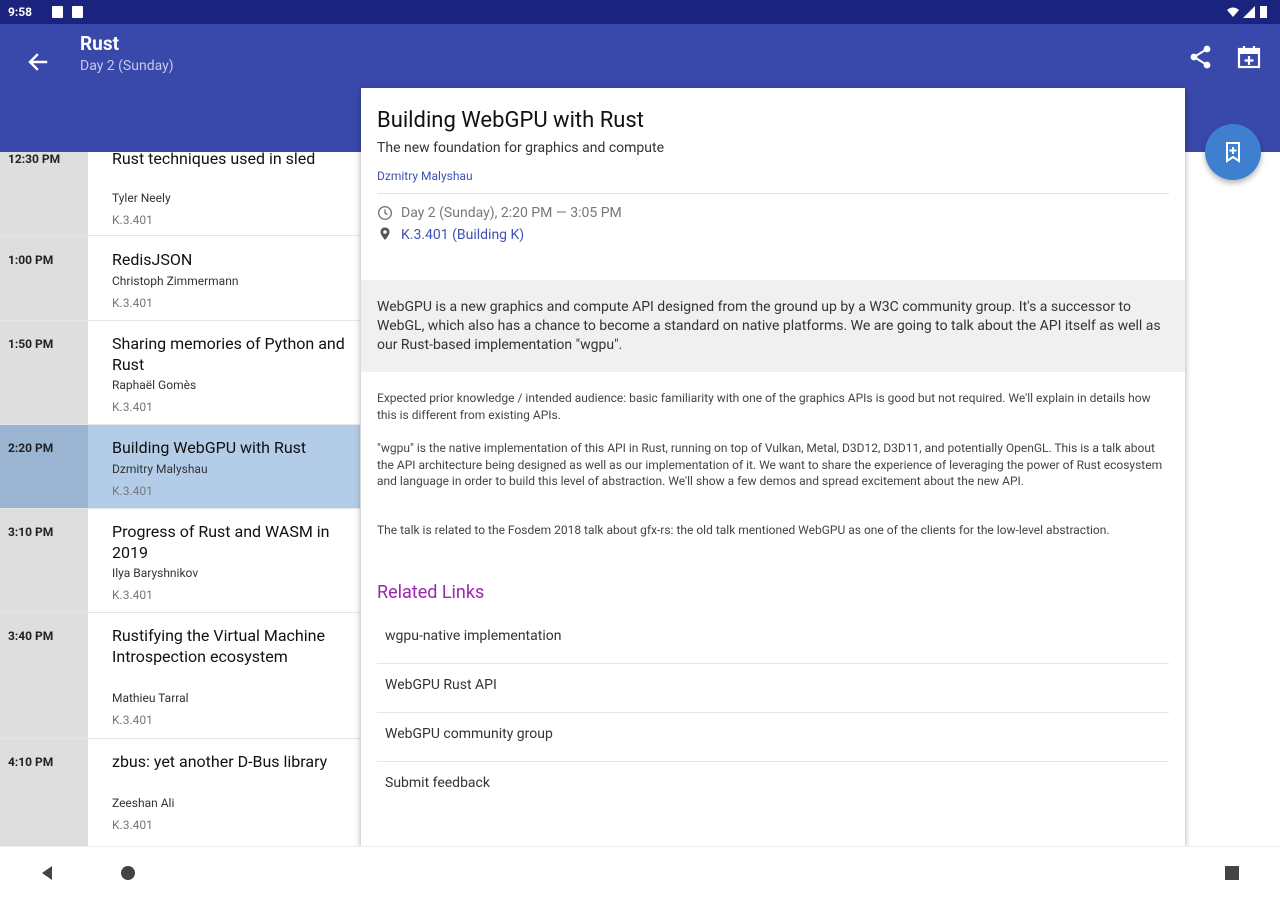  I want to click on event-room-link: K.3.401 (Building K), so click(462, 235).